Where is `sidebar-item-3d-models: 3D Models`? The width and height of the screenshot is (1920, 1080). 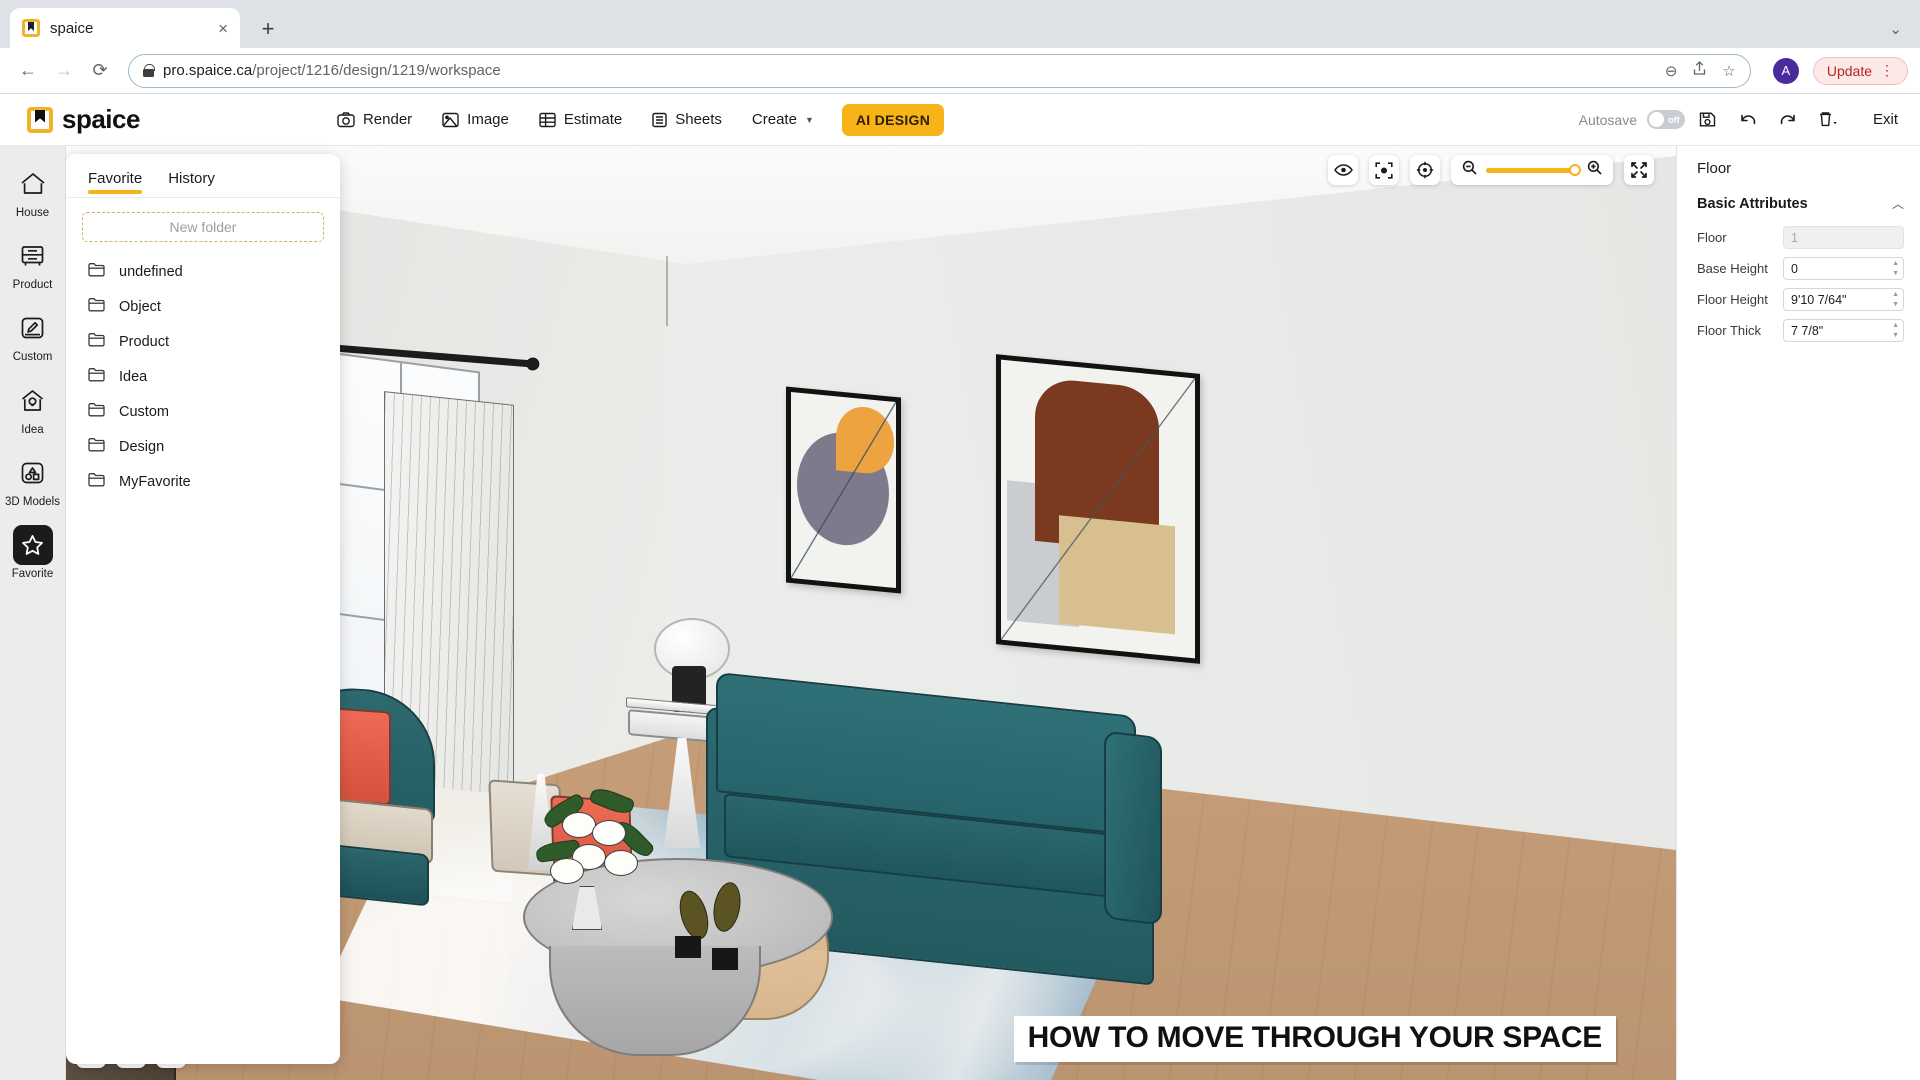
sidebar-item-3d-models: 3D Models is located at coordinates (33, 481).